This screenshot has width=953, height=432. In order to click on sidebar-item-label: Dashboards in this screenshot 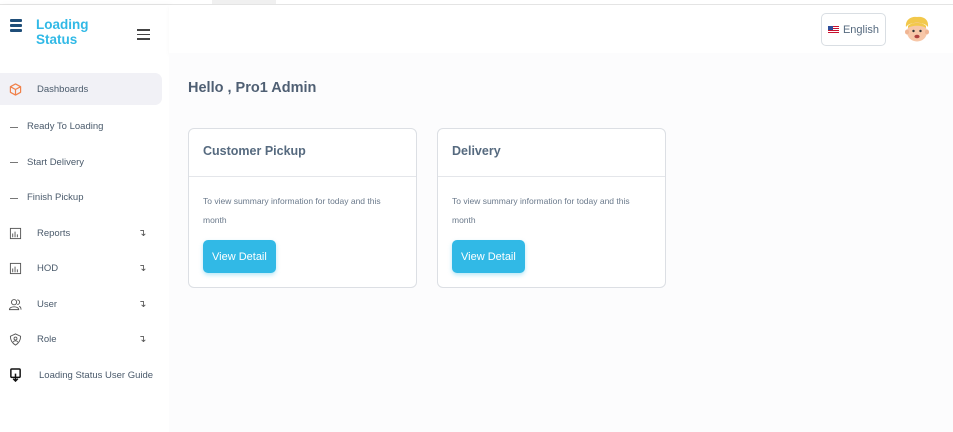, I will do `click(63, 89)`.